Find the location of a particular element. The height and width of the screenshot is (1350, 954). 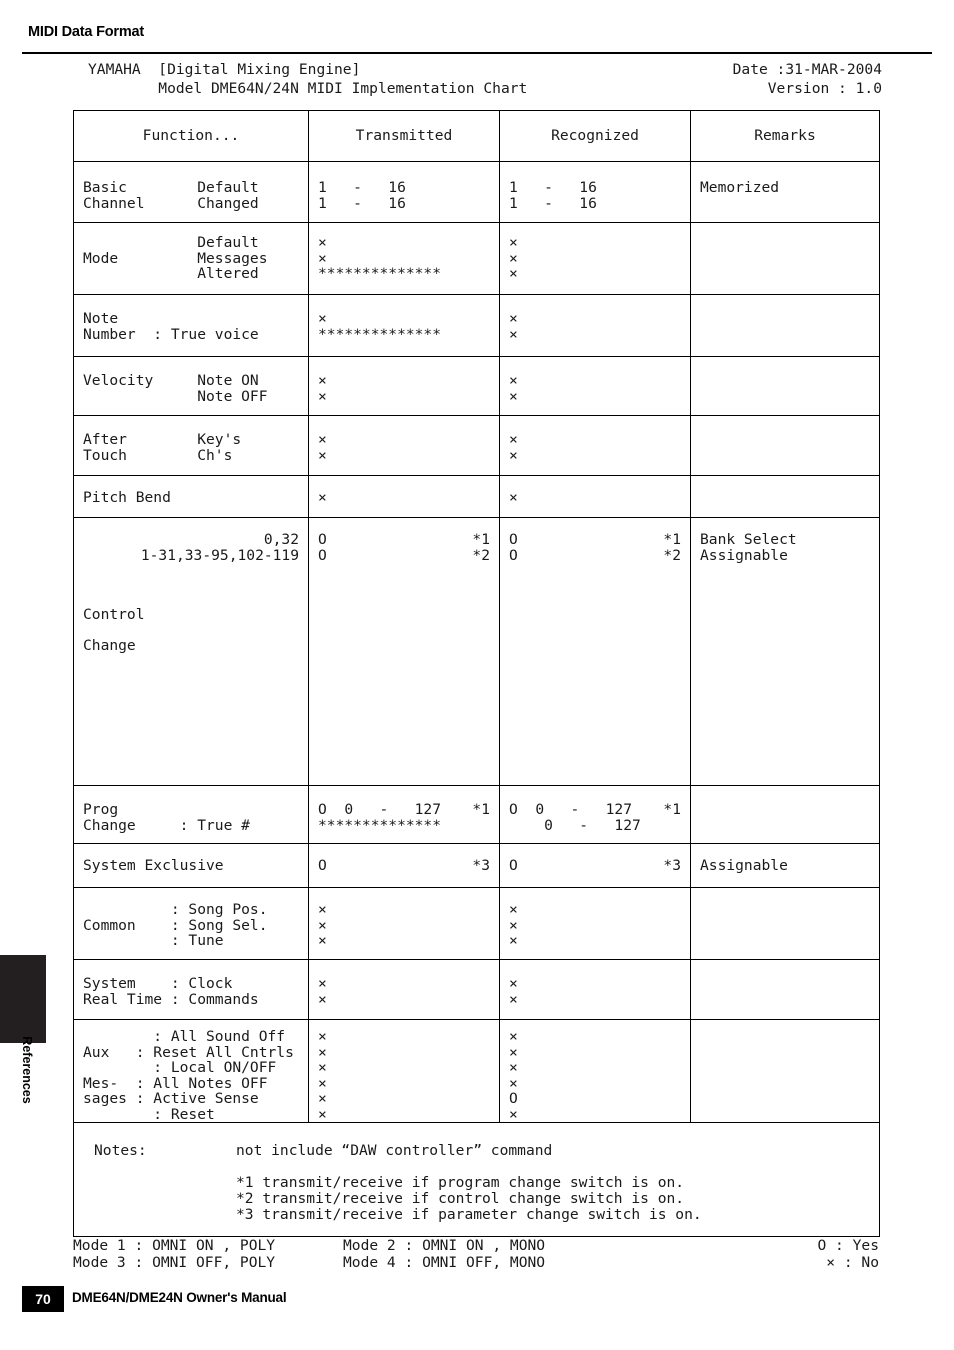

row-mode-recognized: × × × is located at coordinates (513, 258).